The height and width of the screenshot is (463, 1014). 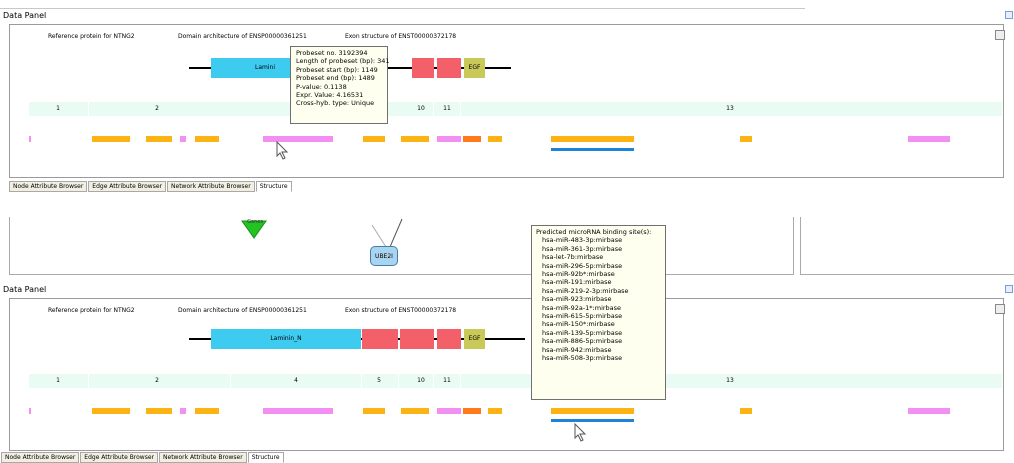 I want to click on exon-number: 2, so click(x=157, y=380).